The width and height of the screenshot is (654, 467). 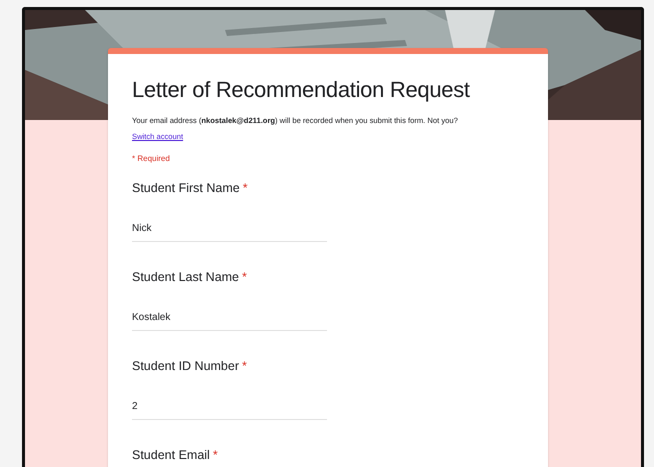 What do you see at coordinates (229, 230) in the screenshot?
I see `answer-field: Nick` at bounding box center [229, 230].